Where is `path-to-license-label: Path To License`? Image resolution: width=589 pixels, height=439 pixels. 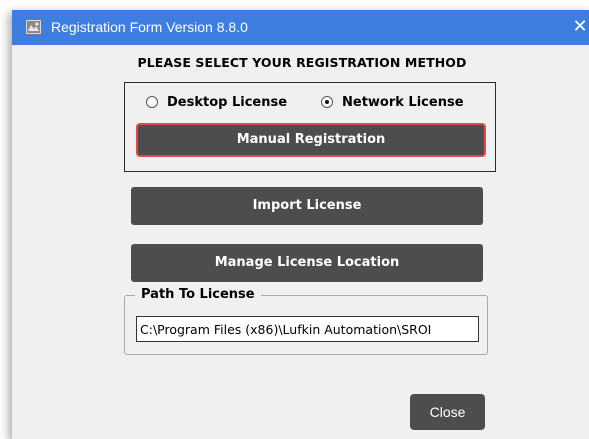
path-to-license-label: Path To License is located at coordinates (198, 294).